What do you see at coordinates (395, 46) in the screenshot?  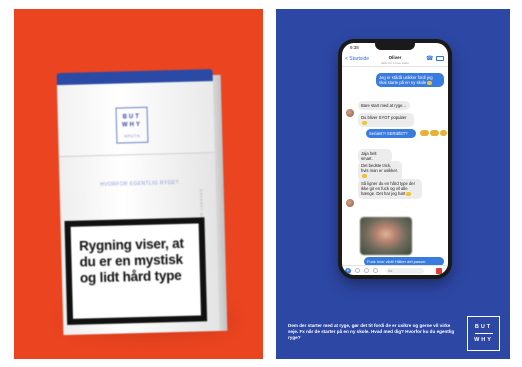 I see `phone-notch` at bounding box center [395, 46].